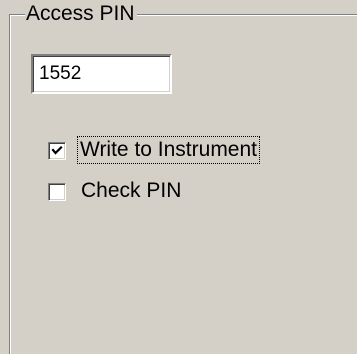 Image resolution: width=357 pixels, height=354 pixels. I want to click on write-to-instrument-checkbox, so click(57, 151).